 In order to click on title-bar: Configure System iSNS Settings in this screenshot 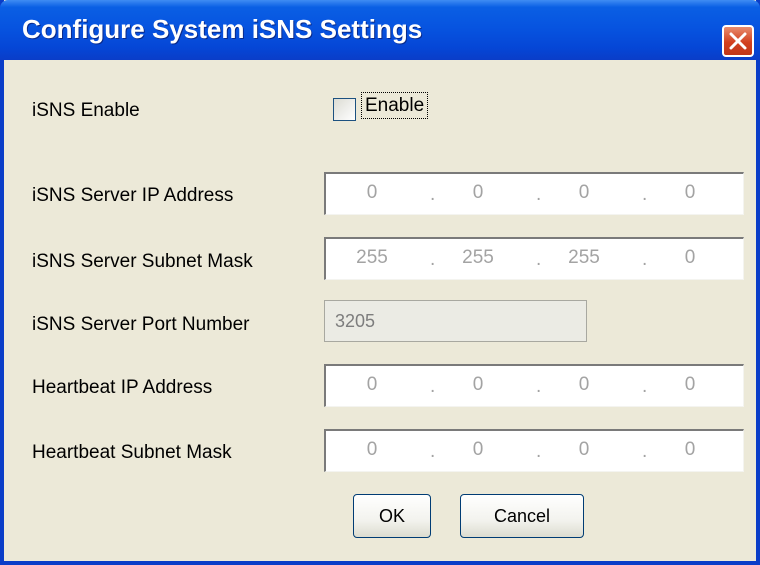, I will do `click(380, 30)`.